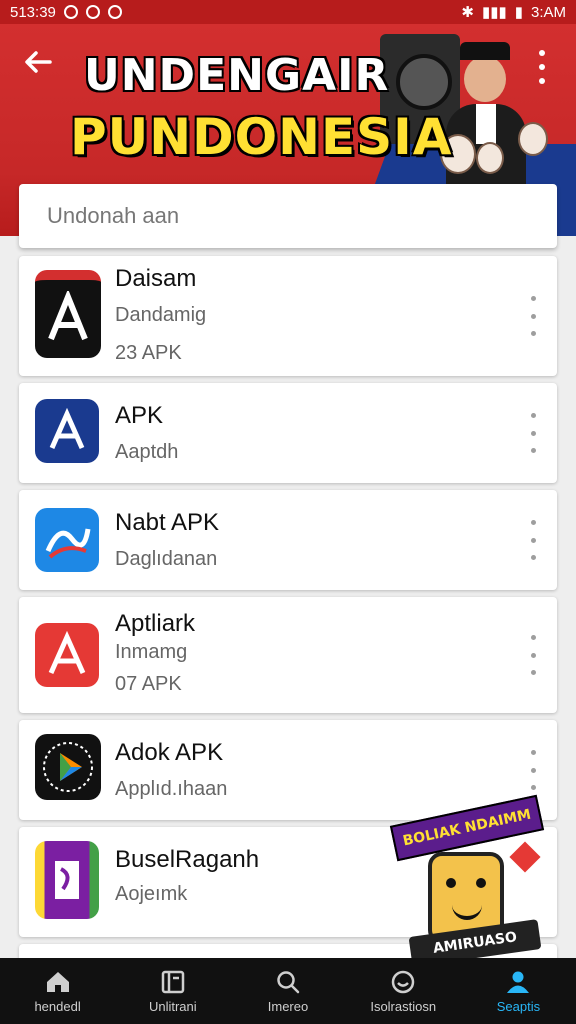 Image resolution: width=576 pixels, height=1024 pixels. What do you see at coordinates (518, 12) in the screenshot?
I see `battery-icon: ▮` at bounding box center [518, 12].